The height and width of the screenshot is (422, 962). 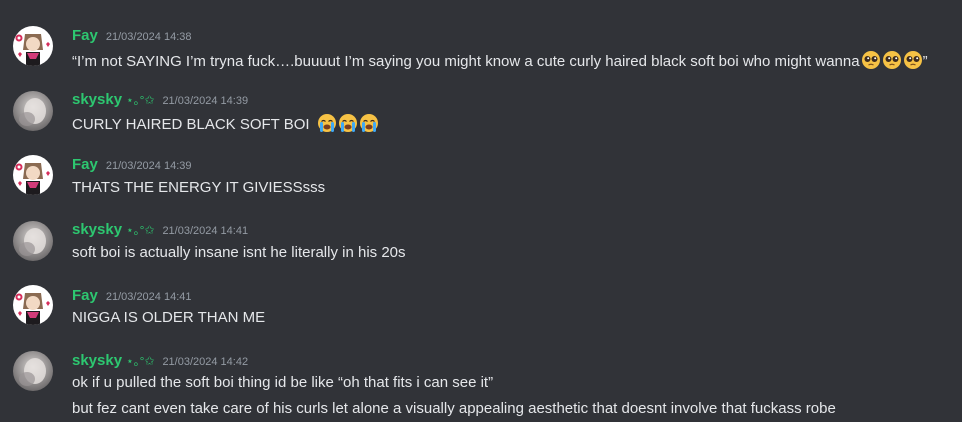 I want to click on previous-message-fragment, so click(x=318, y=1).